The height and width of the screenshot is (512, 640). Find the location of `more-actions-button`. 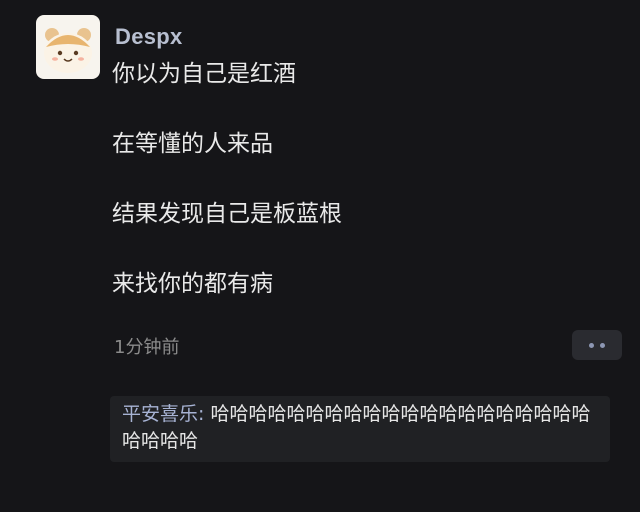

more-actions-button is located at coordinates (597, 345).